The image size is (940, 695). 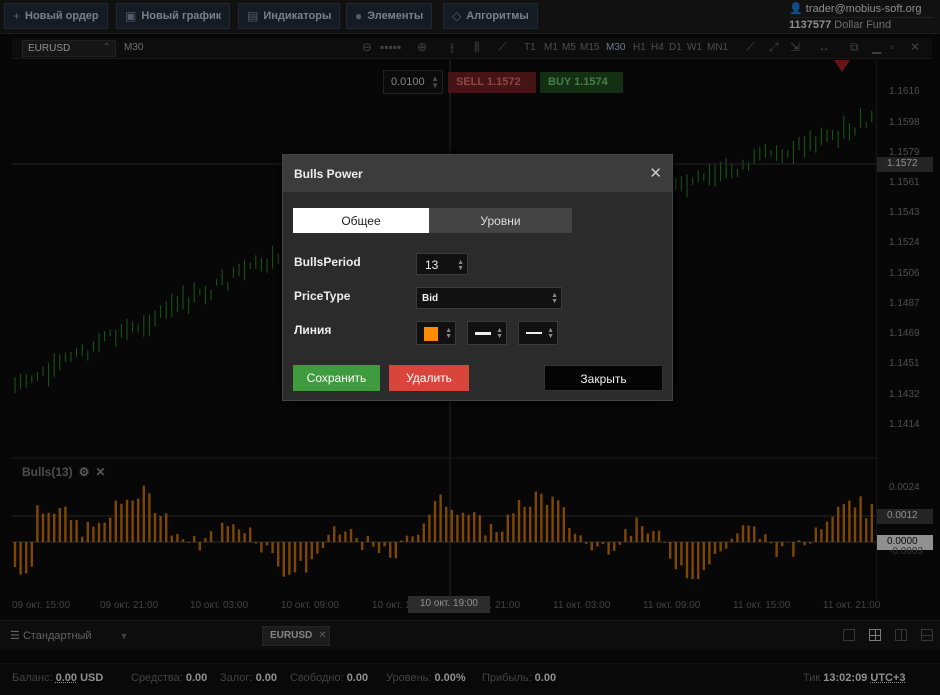 What do you see at coordinates (431, 334) in the screenshot?
I see `color-swatch` at bounding box center [431, 334].